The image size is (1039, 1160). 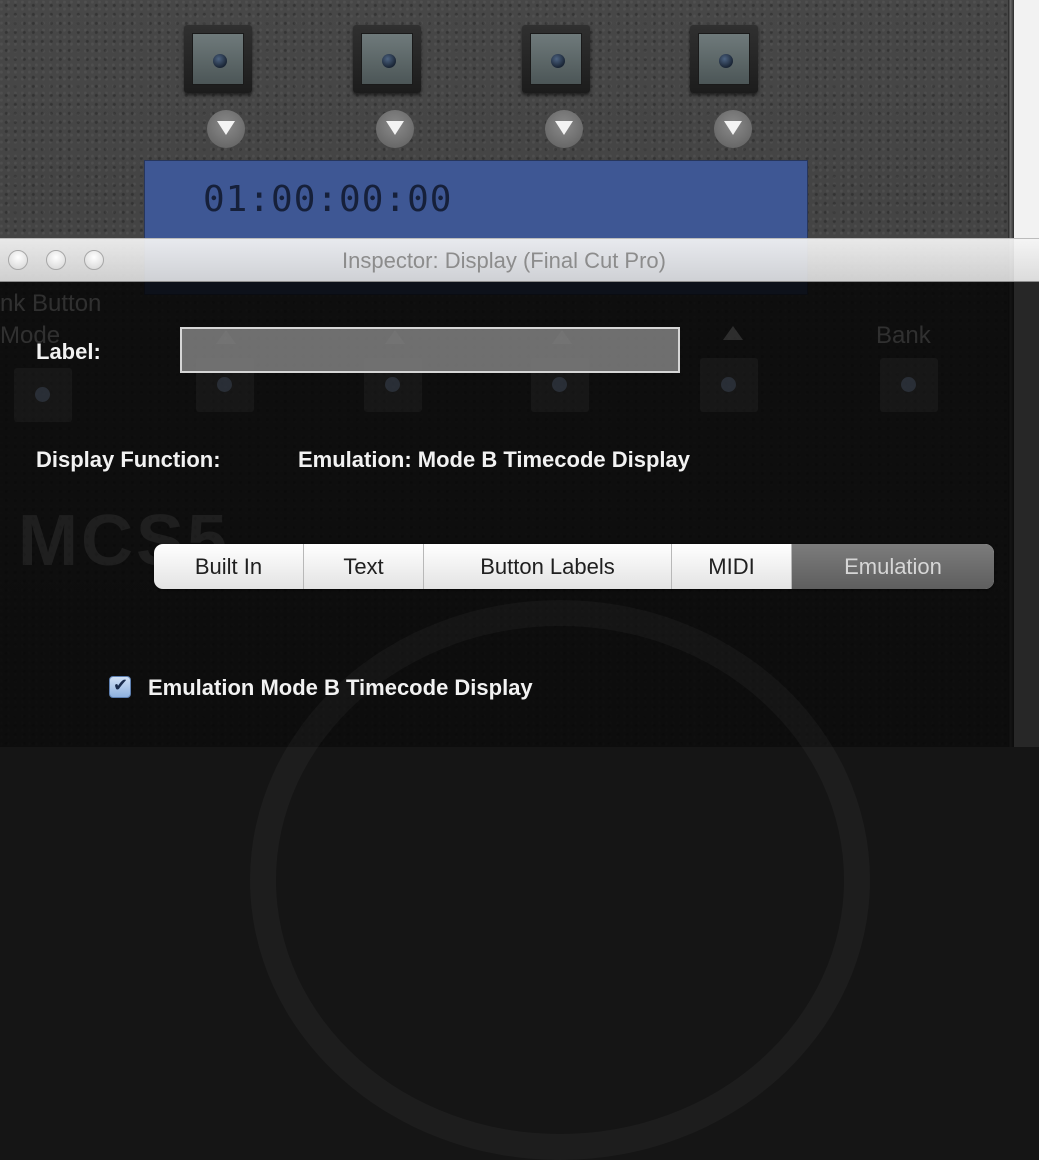 What do you see at coordinates (733, 333) in the screenshot?
I see `up-arrow-icon` at bounding box center [733, 333].